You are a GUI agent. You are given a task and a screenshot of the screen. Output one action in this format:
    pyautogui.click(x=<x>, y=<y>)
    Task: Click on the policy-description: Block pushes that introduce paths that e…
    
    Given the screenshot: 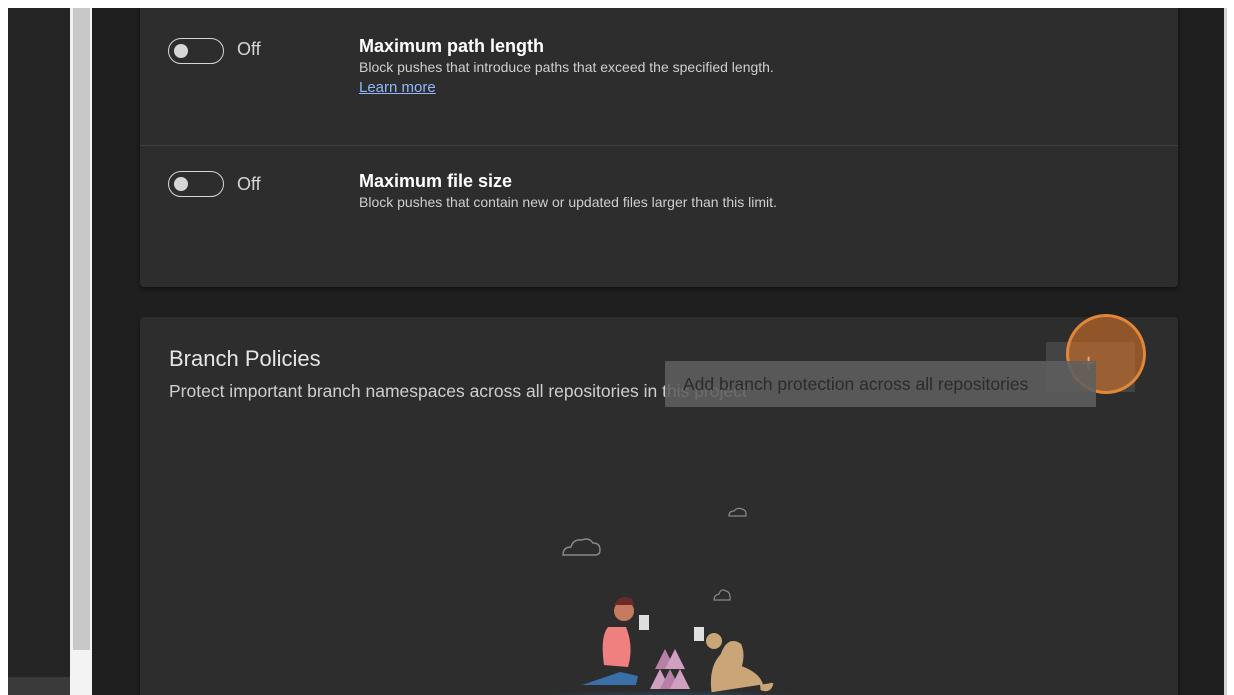 What is the action you would take?
    pyautogui.click(x=566, y=67)
    